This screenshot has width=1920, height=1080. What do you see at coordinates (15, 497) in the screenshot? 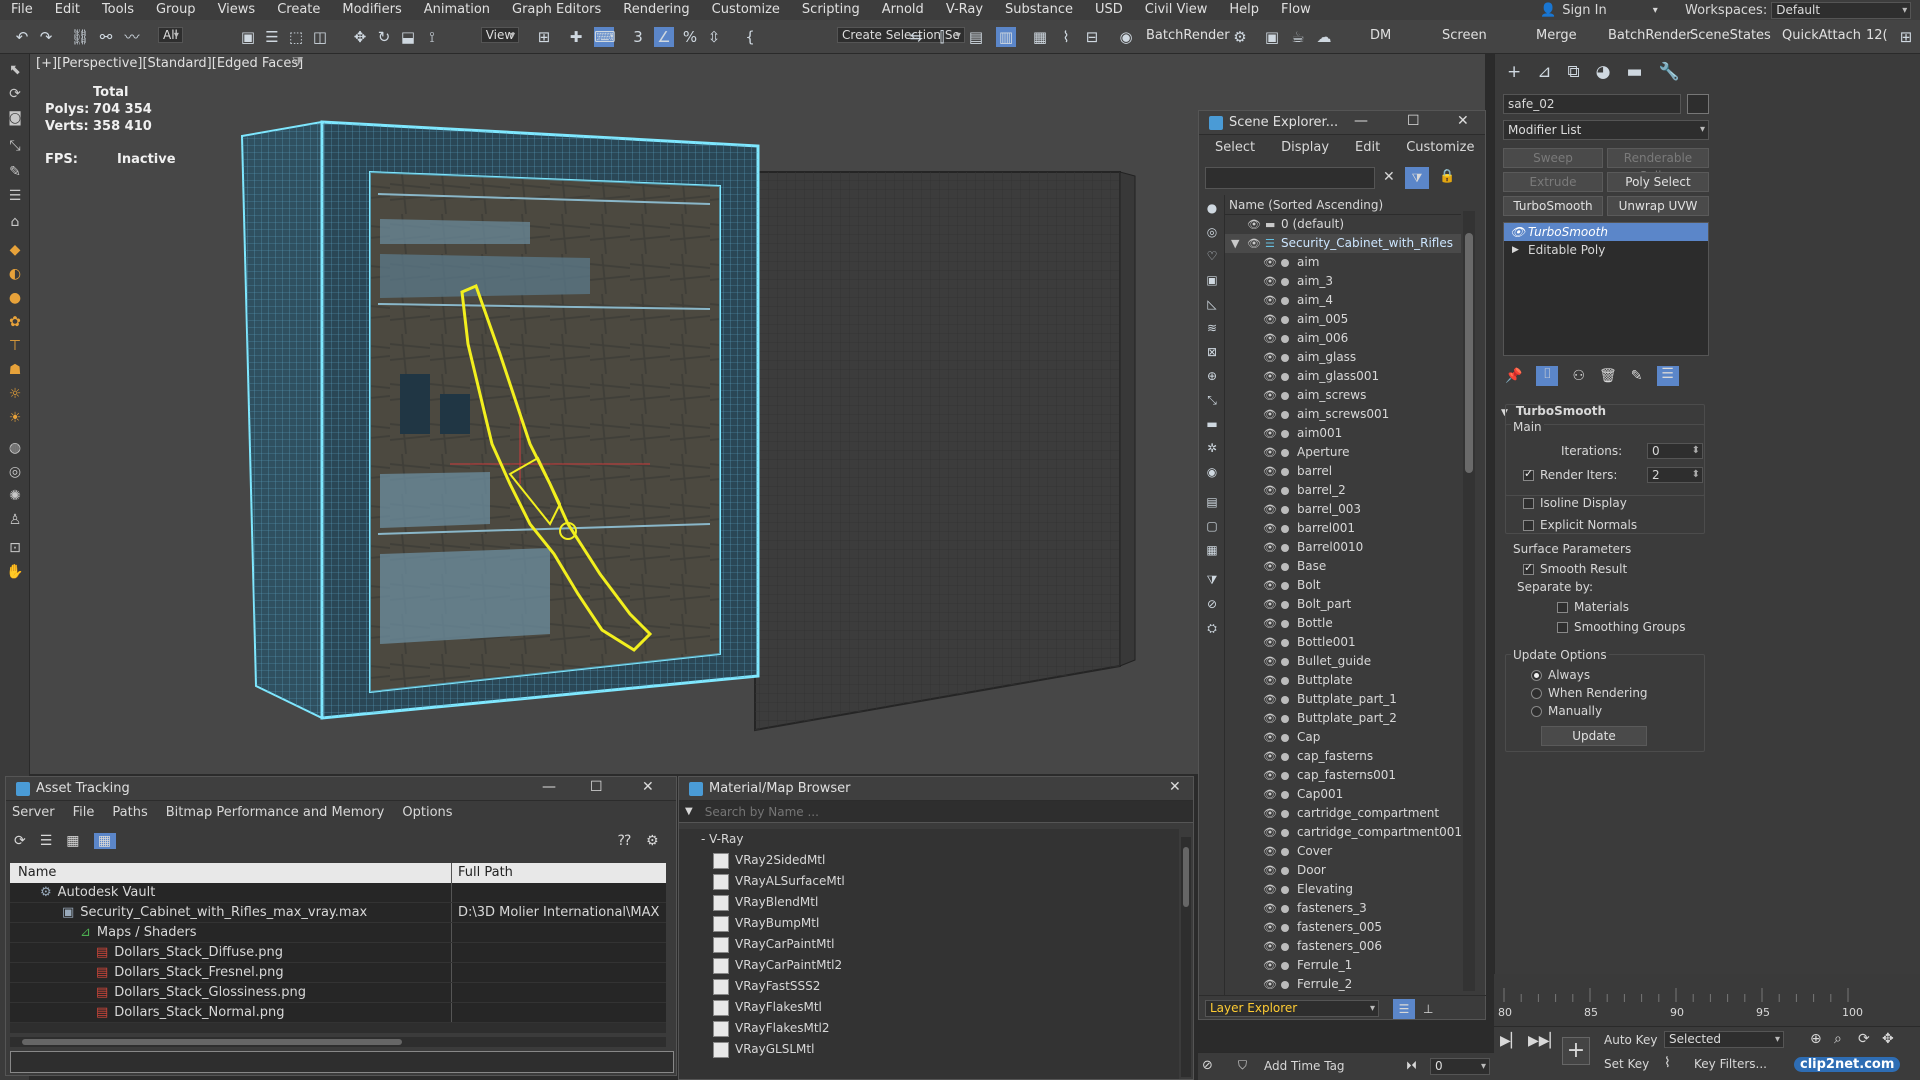
I see `gear-icon: ✺` at bounding box center [15, 497].